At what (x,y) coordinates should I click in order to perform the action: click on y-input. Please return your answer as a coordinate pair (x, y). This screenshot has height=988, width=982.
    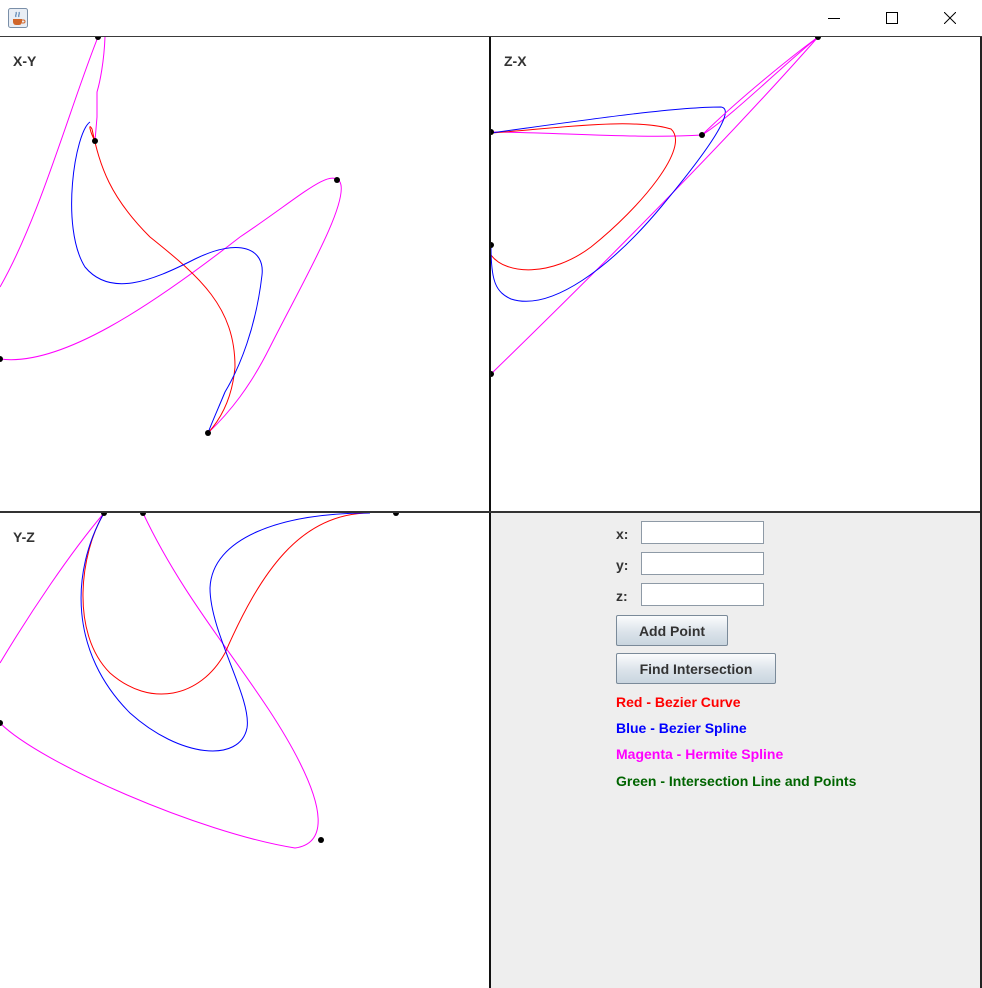
    Looking at the image, I should click on (702, 563).